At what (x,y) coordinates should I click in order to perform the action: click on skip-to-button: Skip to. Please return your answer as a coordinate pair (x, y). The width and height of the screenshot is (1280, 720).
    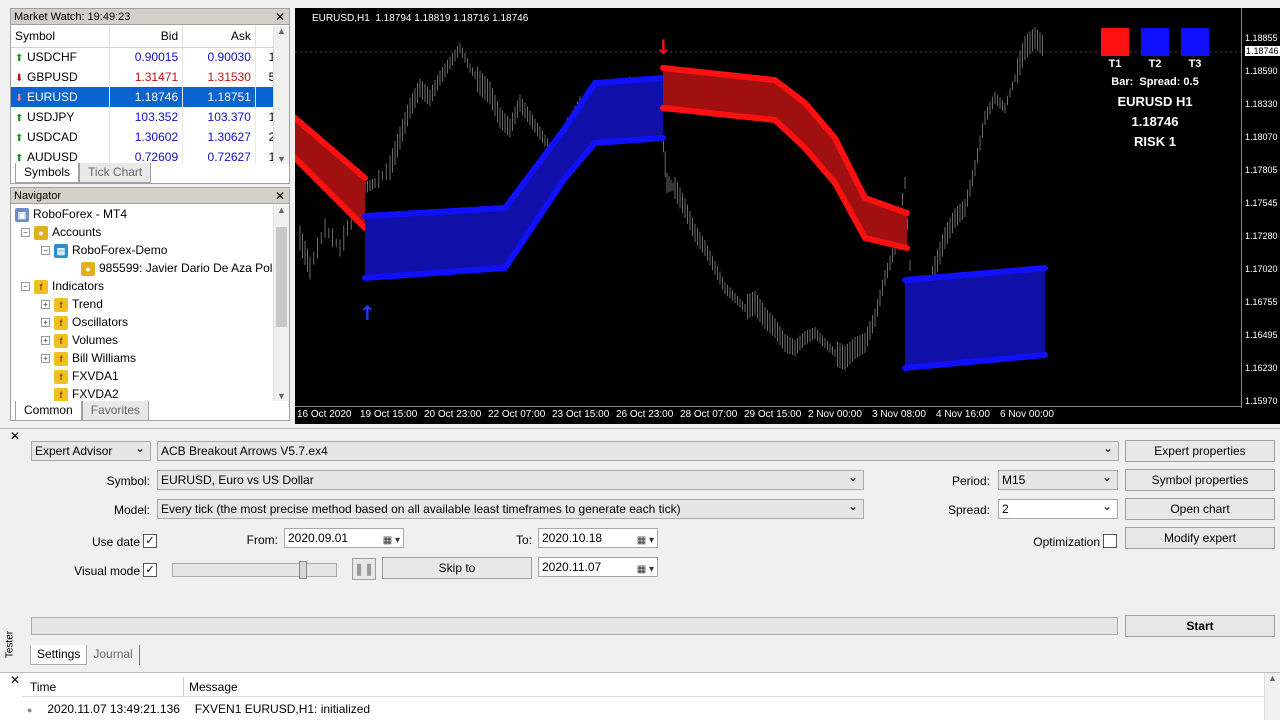
    Looking at the image, I should click on (457, 568).